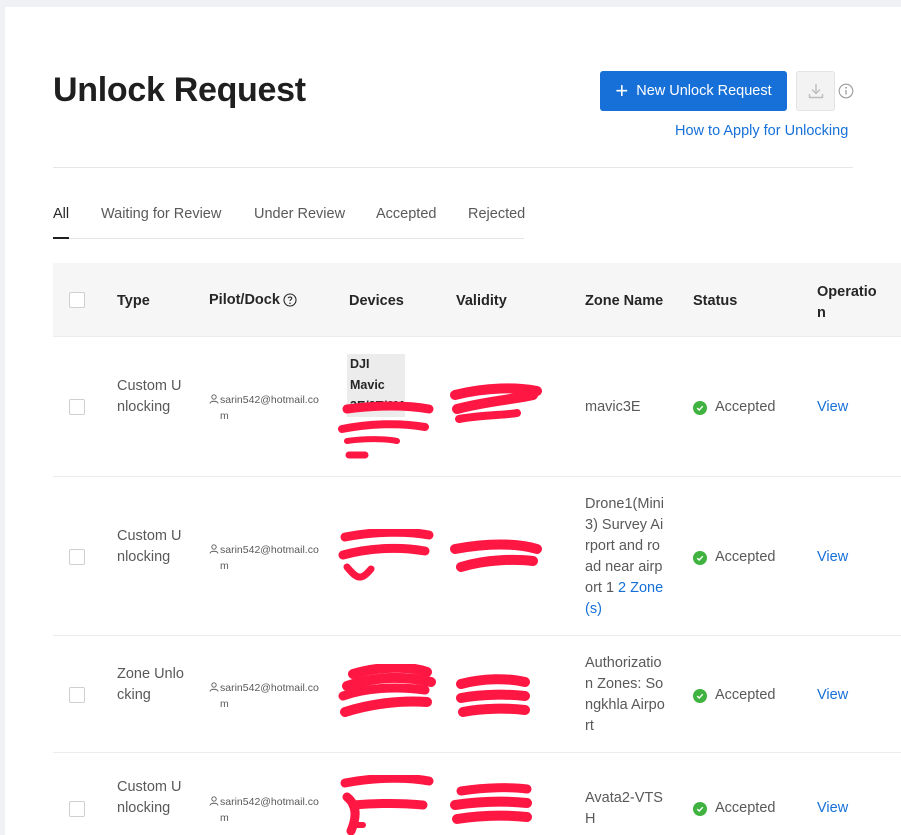  I want to click on tab-waiting-for-review: Waiting for Review, so click(161, 214).